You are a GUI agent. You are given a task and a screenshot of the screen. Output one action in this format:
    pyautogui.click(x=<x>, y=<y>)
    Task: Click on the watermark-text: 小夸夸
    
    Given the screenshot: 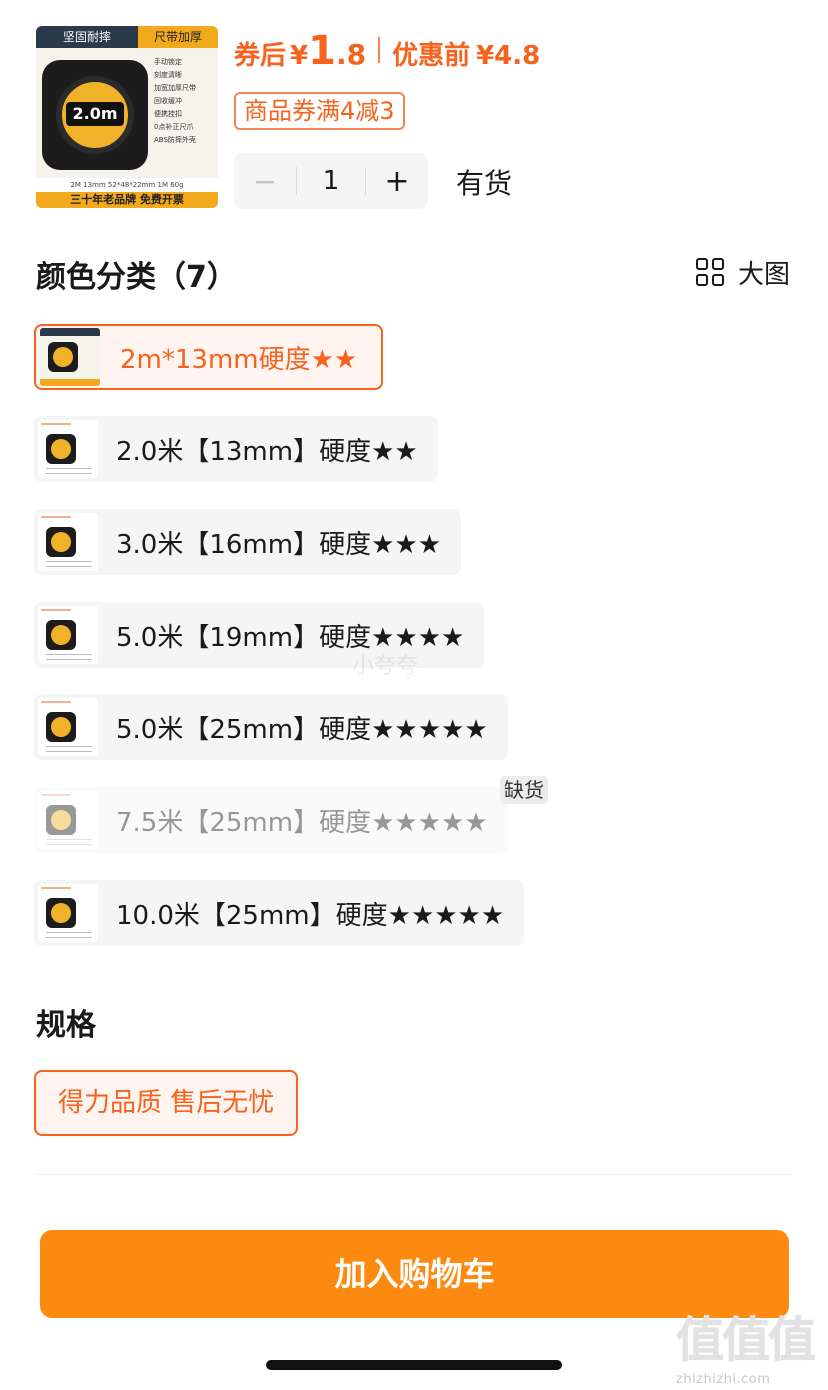 What is the action you would take?
    pyautogui.click(x=385, y=666)
    